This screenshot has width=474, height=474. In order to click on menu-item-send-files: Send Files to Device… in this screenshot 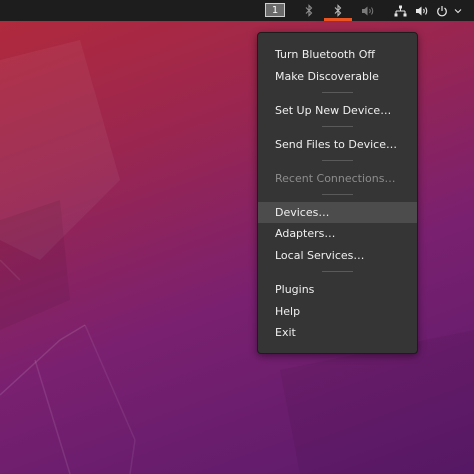, I will do `click(337, 144)`.